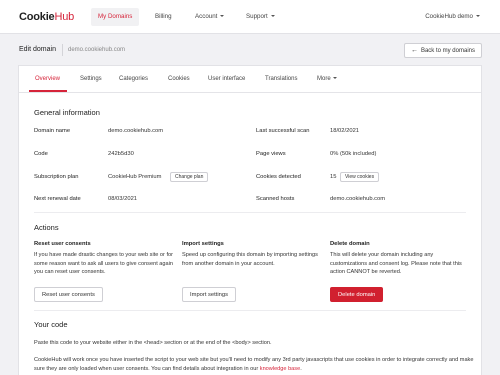 The image size is (500, 375). I want to click on page-title: Edit domain, so click(37, 49).